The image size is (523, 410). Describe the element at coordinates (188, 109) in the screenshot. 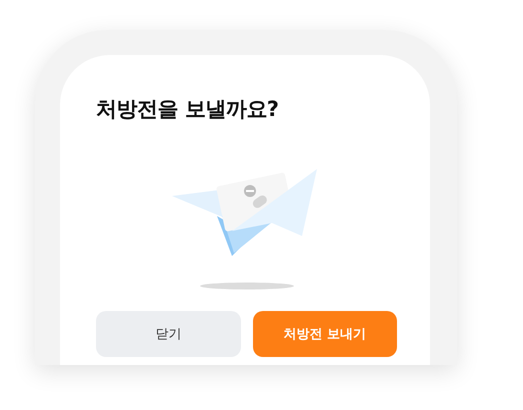

I see `dialog-title: 처방전을 보낼까요?` at that location.